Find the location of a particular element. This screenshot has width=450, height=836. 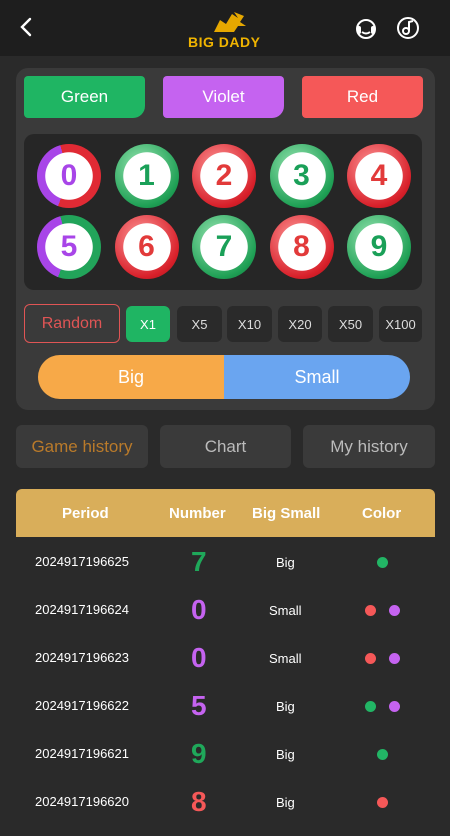

random-button: Random is located at coordinates (72, 323).